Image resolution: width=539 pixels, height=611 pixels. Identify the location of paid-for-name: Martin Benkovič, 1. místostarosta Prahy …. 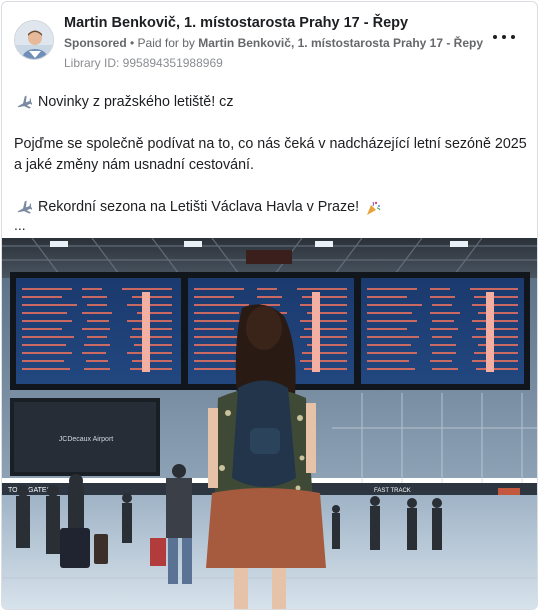
(340, 43).